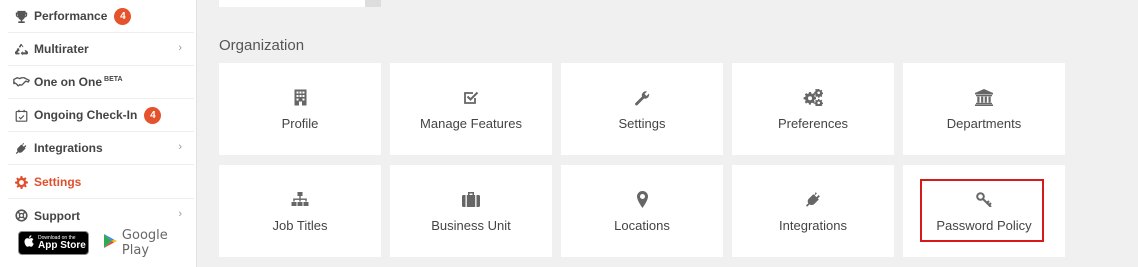 The width and height of the screenshot is (1138, 267). I want to click on card-label: Preferences, so click(813, 123).